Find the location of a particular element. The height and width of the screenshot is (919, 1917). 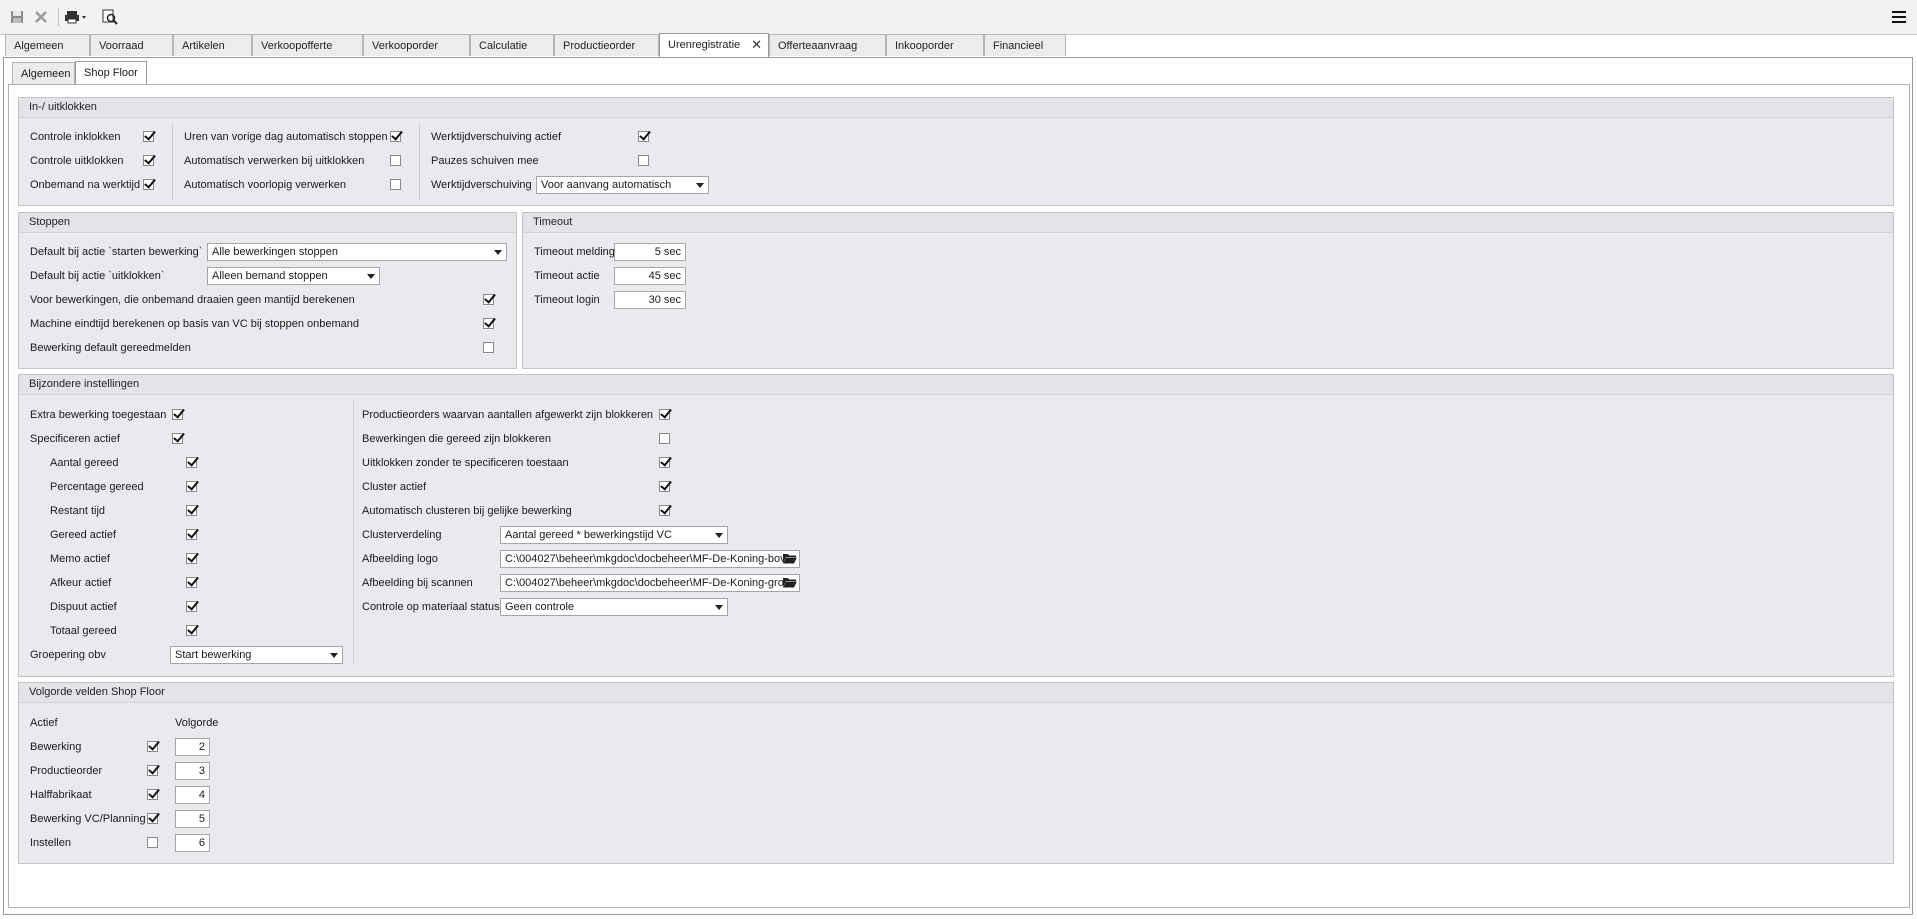

checkbox-controle-inklokken is located at coordinates (148, 136).